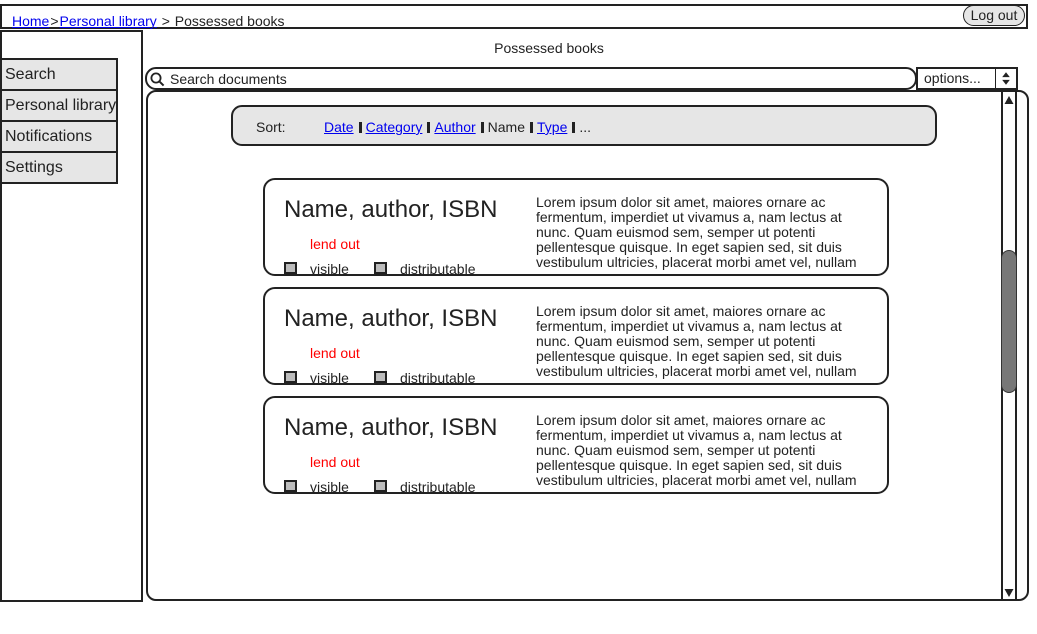 The height and width of the screenshot is (634, 1037). What do you see at coordinates (1009, 100) in the screenshot?
I see `scroll-up-arrow-icon` at bounding box center [1009, 100].